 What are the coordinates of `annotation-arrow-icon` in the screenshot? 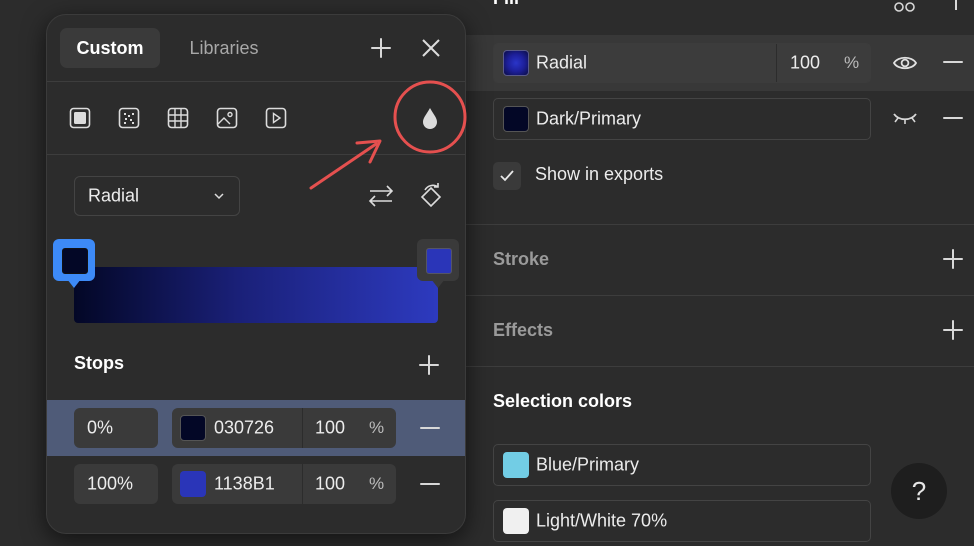 It's located at (345, 164).